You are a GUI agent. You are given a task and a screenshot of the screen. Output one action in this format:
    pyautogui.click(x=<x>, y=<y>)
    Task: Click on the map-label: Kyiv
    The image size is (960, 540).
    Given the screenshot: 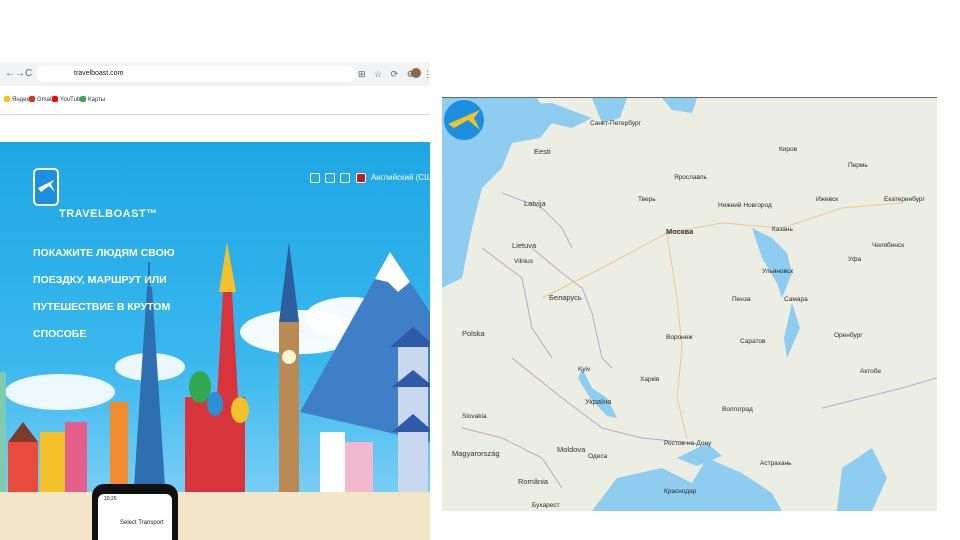 What is the action you would take?
    pyautogui.click(x=584, y=369)
    